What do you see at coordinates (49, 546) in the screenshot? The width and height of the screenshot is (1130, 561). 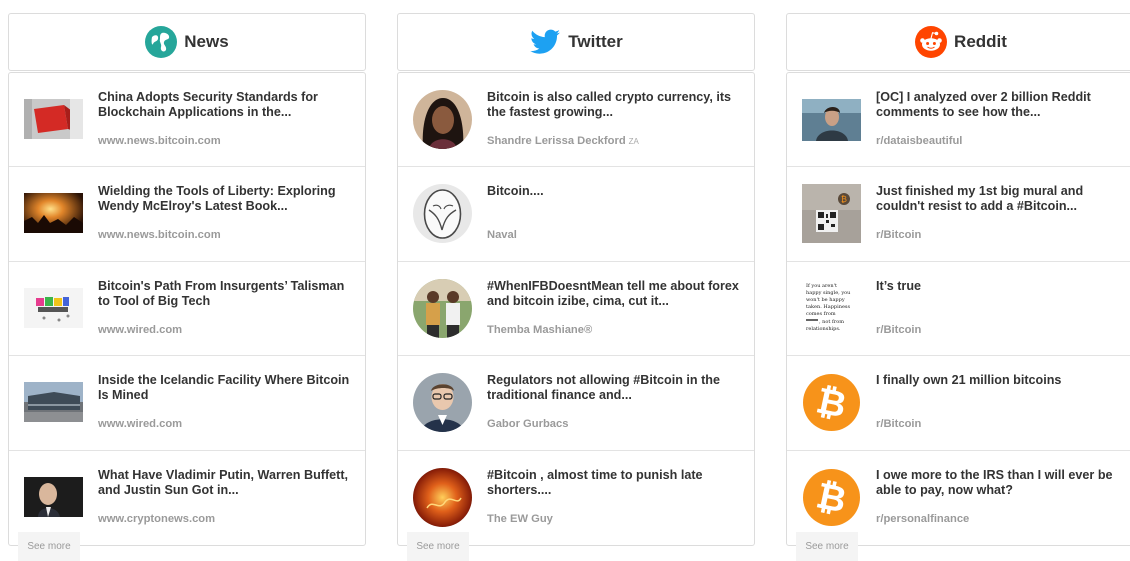 I see `news-see-more-button: See more` at bounding box center [49, 546].